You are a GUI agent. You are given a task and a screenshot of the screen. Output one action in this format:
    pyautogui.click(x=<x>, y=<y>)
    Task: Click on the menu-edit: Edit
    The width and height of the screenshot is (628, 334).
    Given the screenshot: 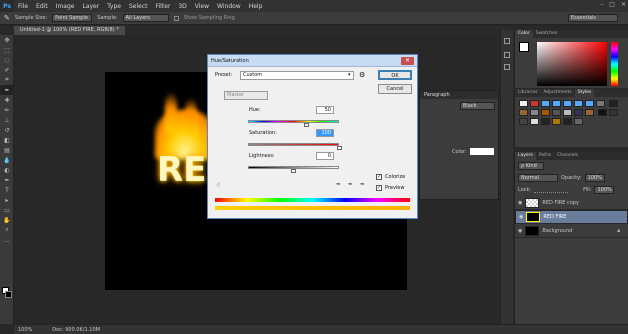 What is the action you would take?
    pyautogui.click(x=42, y=6)
    